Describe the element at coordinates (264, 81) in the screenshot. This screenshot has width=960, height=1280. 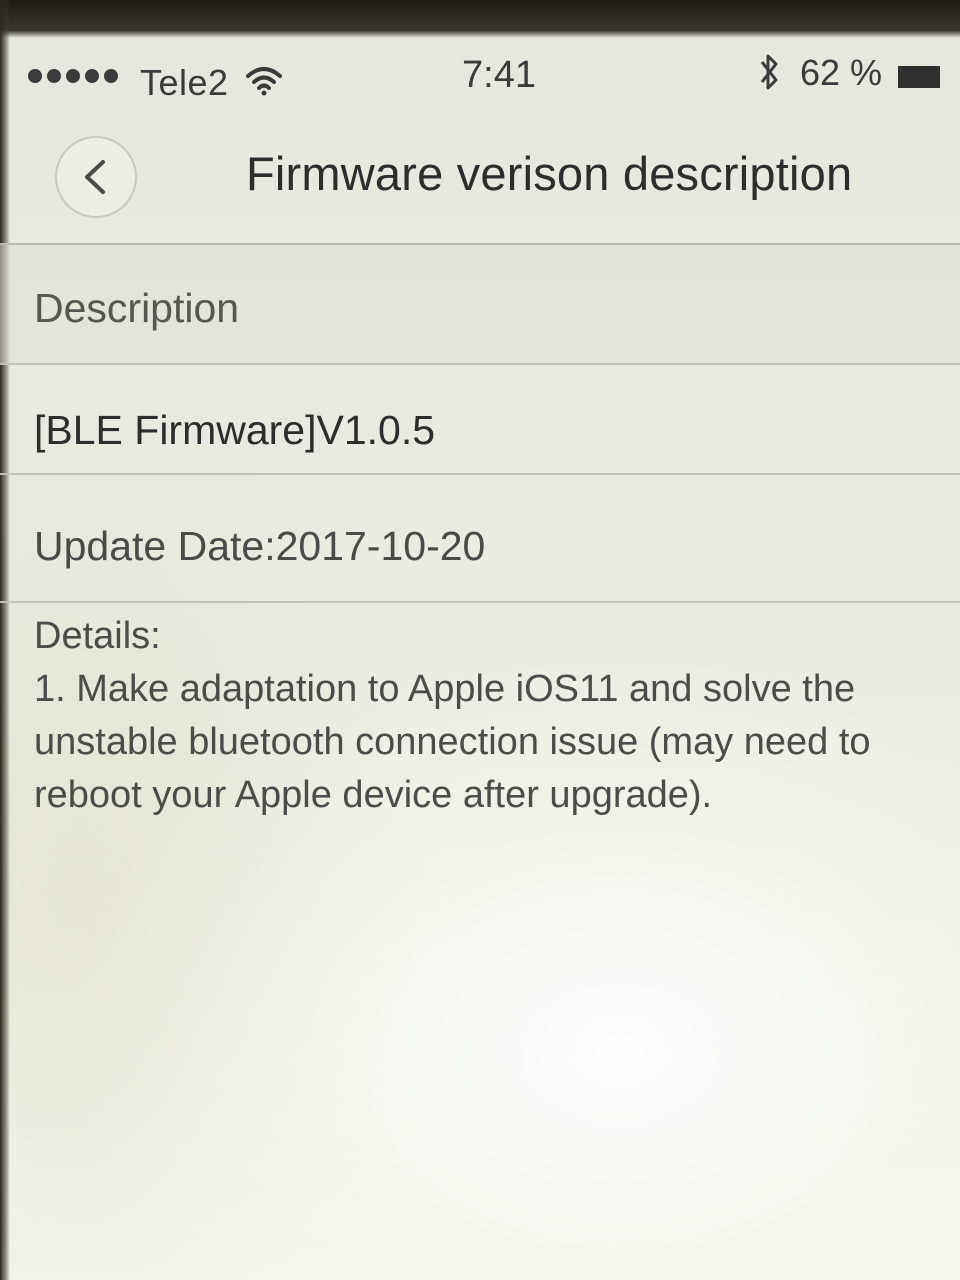
I see `wifi-icon` at that location.